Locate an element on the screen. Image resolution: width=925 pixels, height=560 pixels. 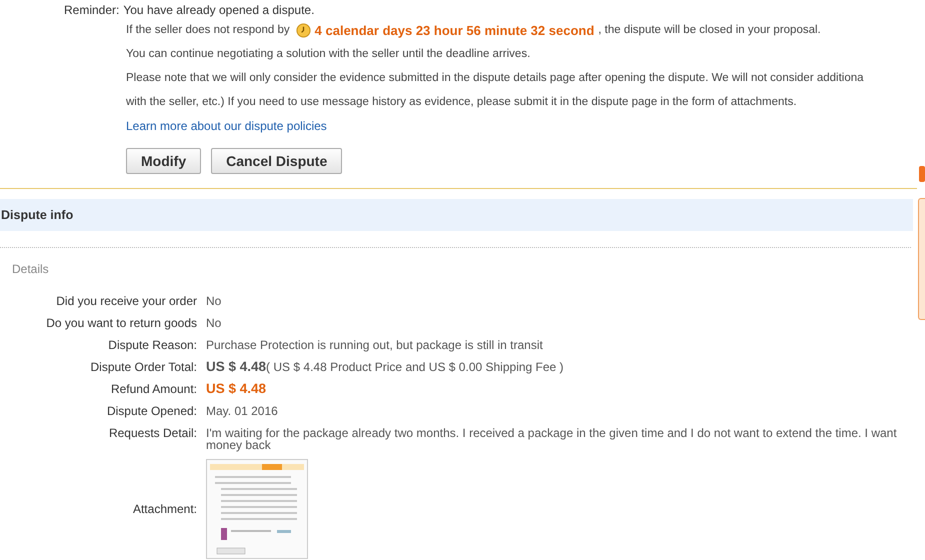
notice-text: Please note that we will only consider the evidence submitted in the dispute details page after opening the dispute. We will not consider additiona is located at coordinates (495, 78).